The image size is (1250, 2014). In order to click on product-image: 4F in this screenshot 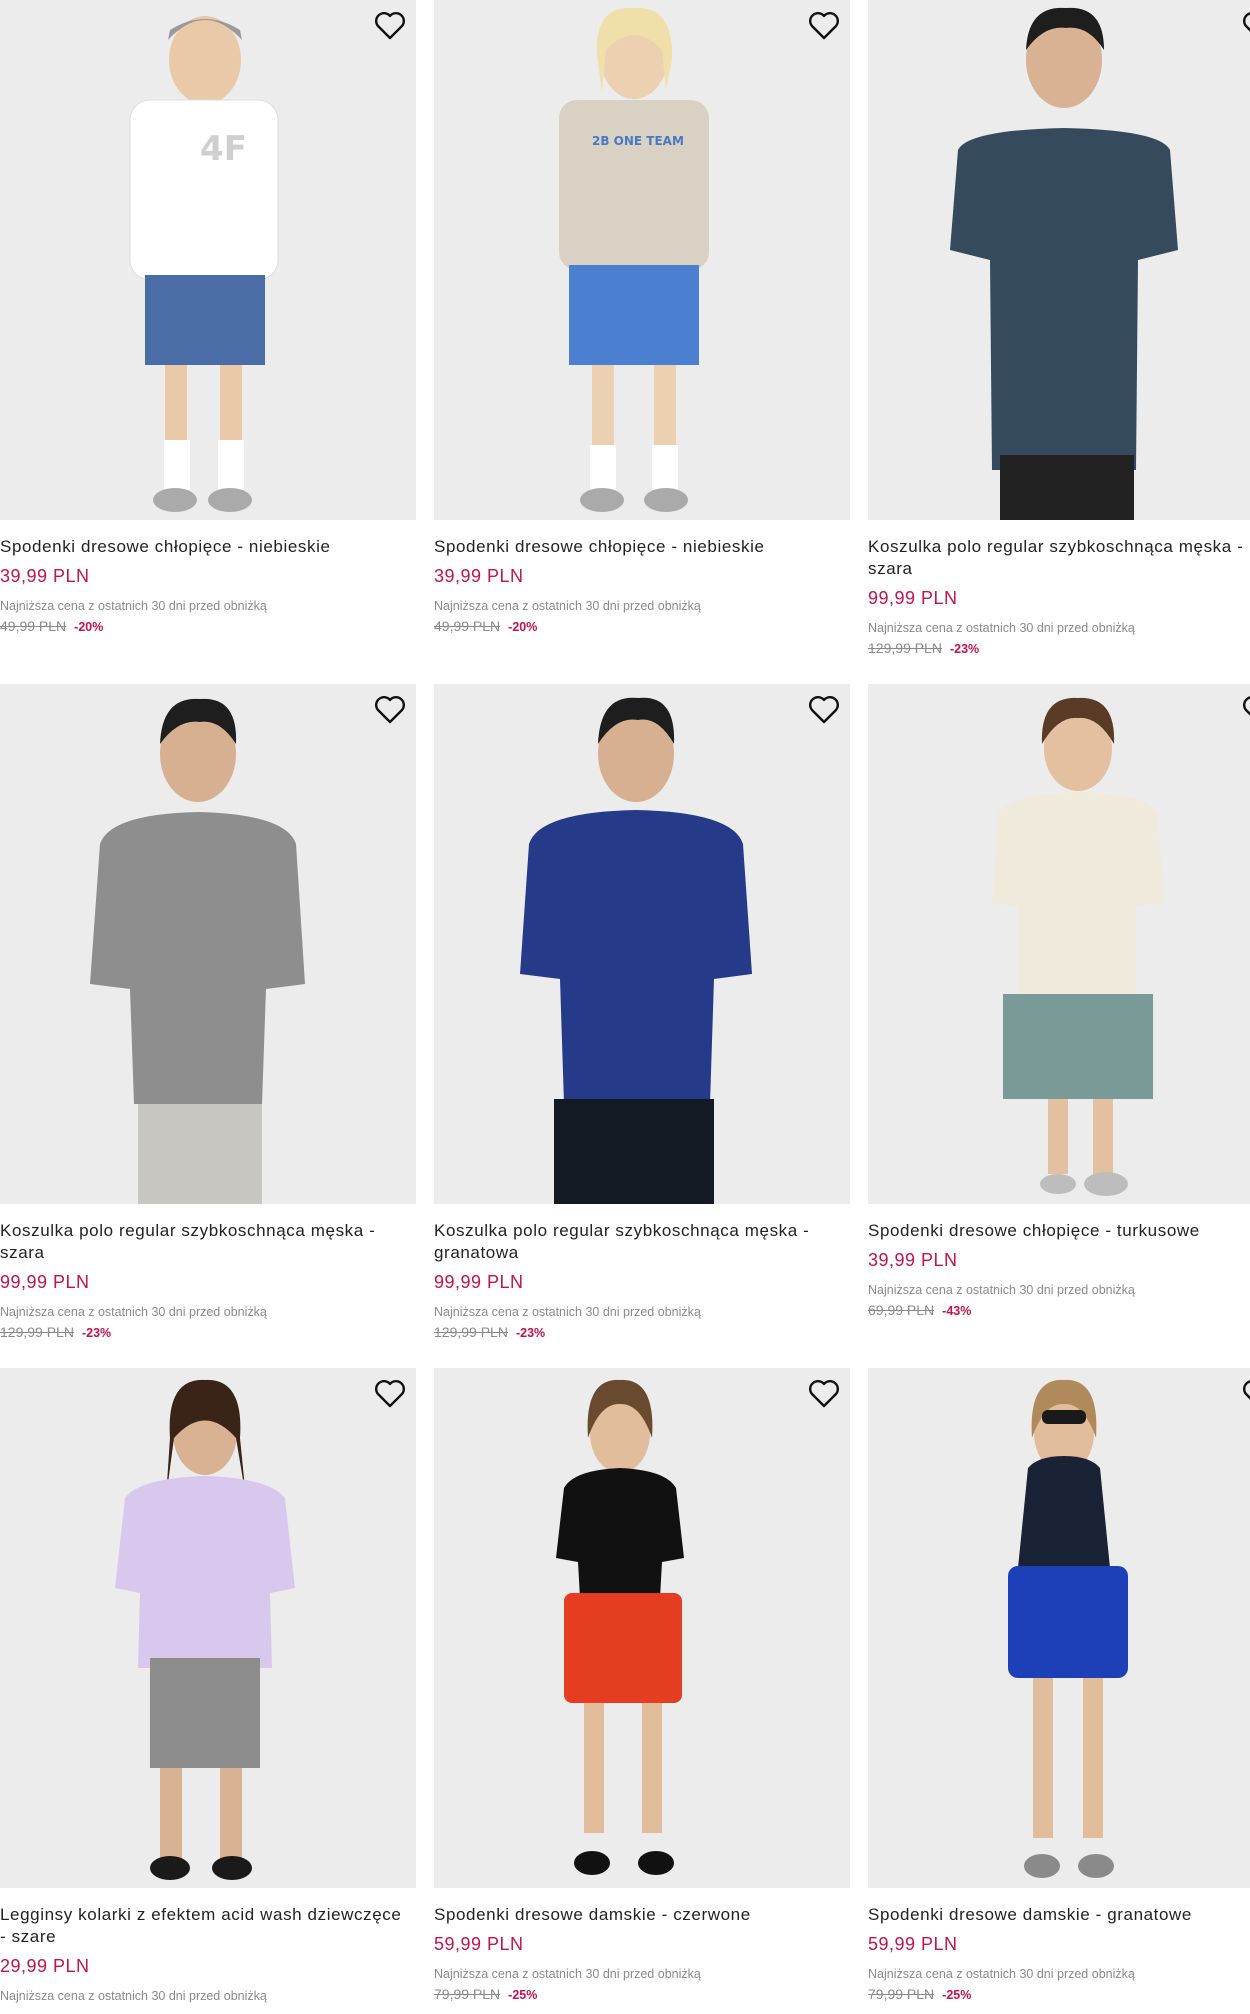, I will do `click(208, 260)`.